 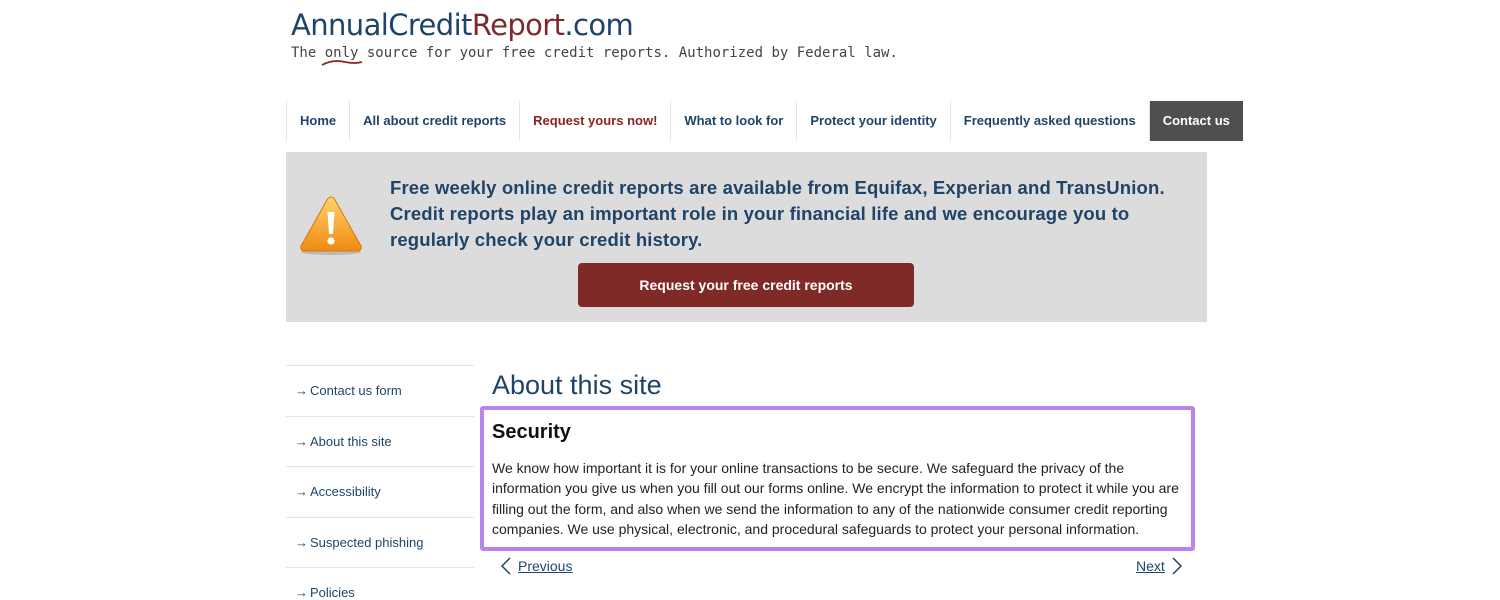 I want to click on logo-annual: Annual, so click(x=340, y=25).